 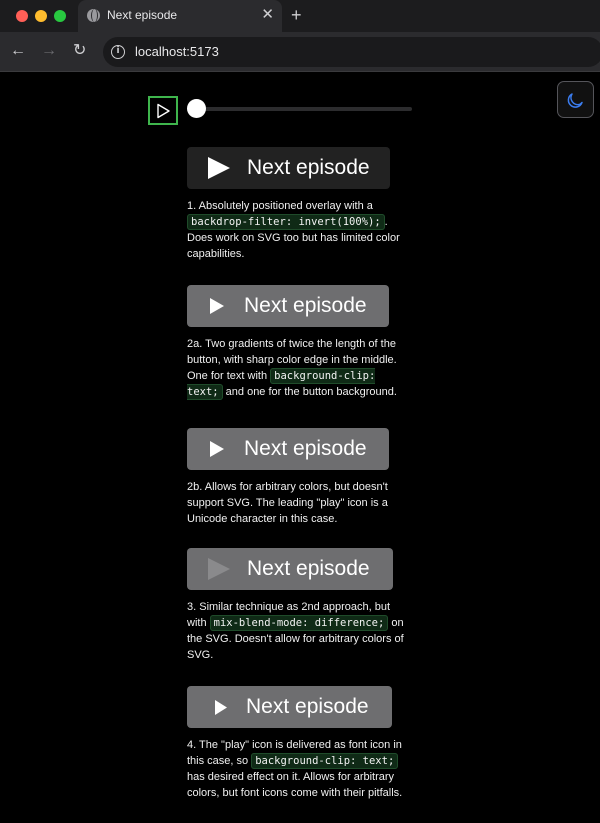 What do you see at coordinates (351, 52) in the screenshot?
I see `address-bar: i localhost:5173` at bounding box center [351, 52].